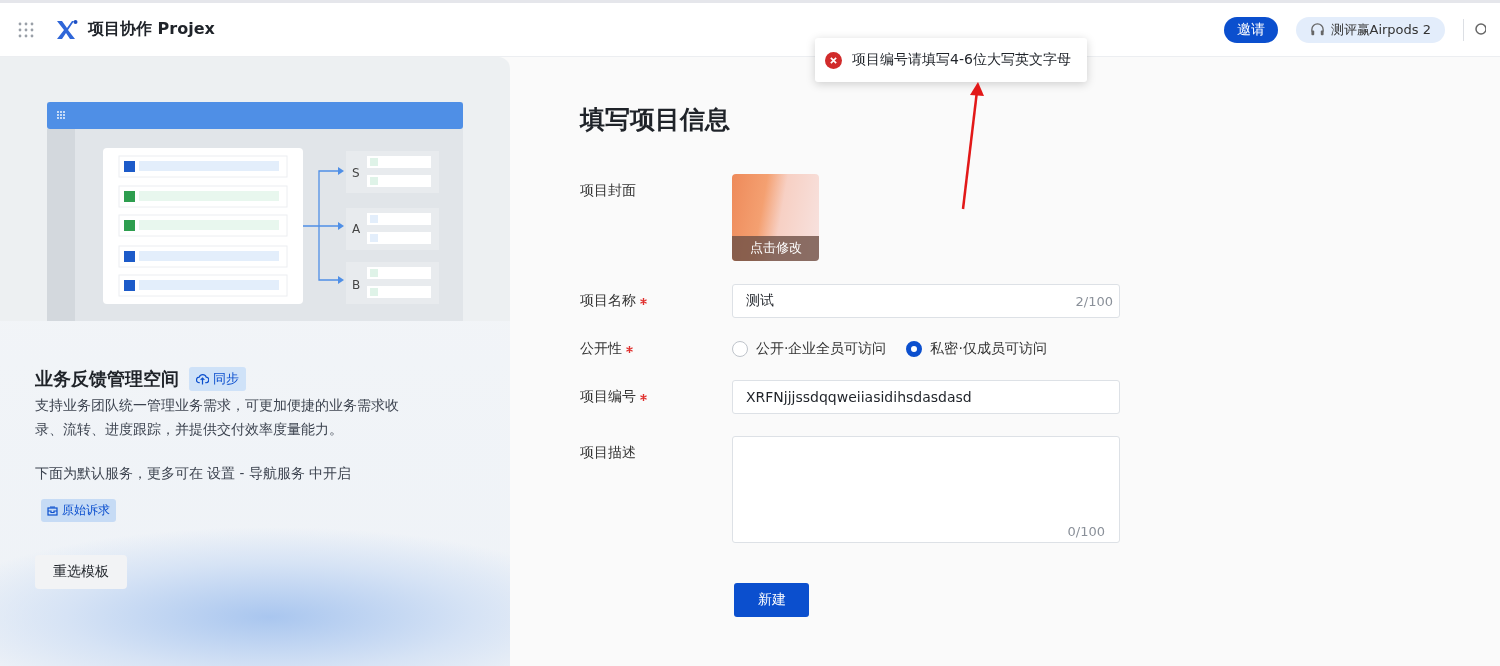 This screenshot has width=1500, height=666. What do you see at coordinates (775, 217) in the screenshot?
I see `cover-image: 点击修改` at bounding box center [775, 217].